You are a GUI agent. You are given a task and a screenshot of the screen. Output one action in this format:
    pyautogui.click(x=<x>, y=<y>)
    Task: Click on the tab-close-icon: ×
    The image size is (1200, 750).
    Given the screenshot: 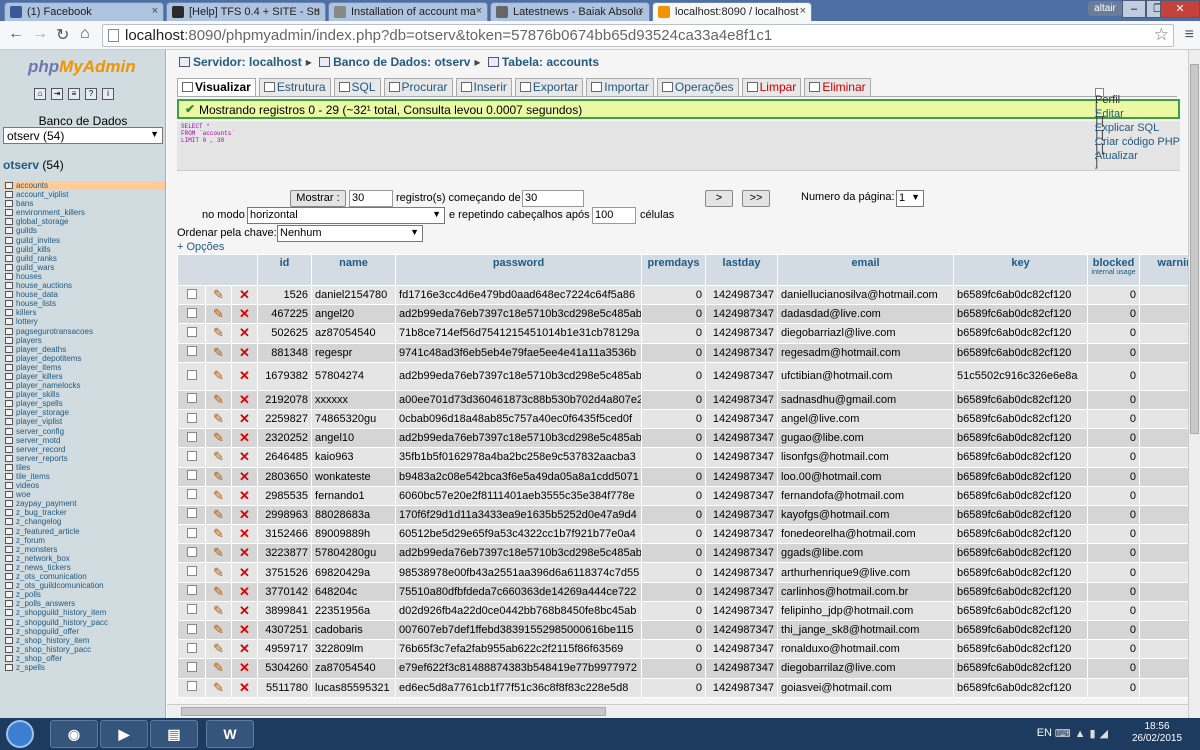 What is the action you would take?
    pyautogui.click(x=641, y=11)
    